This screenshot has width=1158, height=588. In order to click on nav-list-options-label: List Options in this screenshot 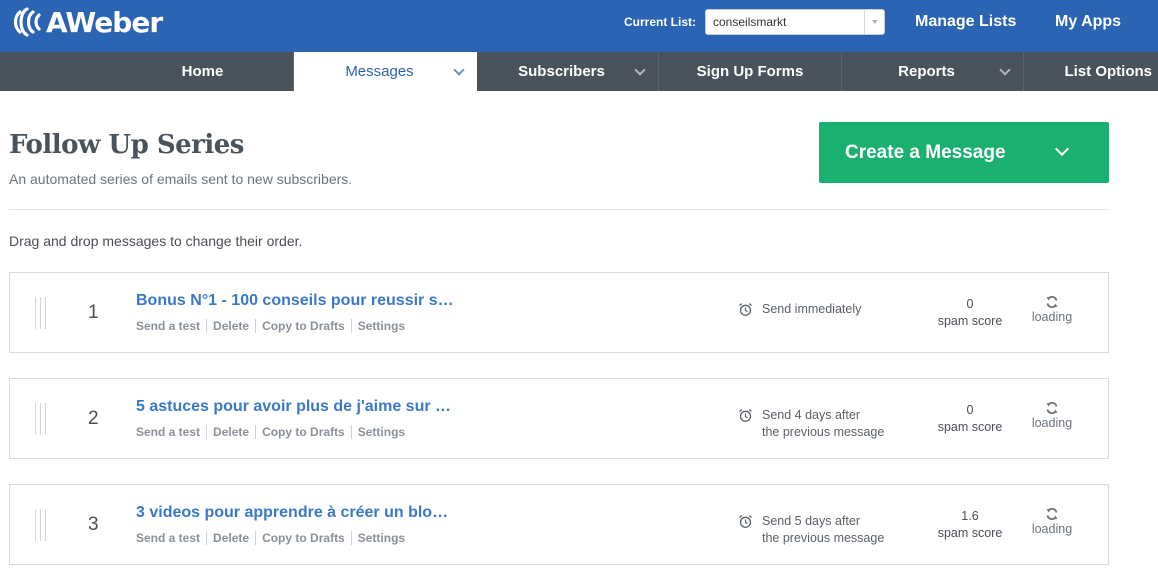, I will do `click(1108, 71)`.